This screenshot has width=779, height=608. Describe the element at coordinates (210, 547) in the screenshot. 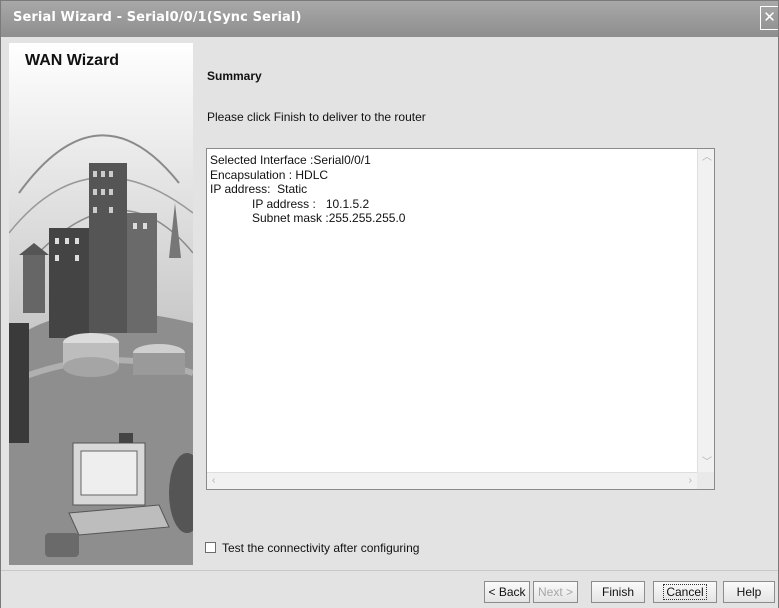

I see `test-connectivity-checkbox` at that location.